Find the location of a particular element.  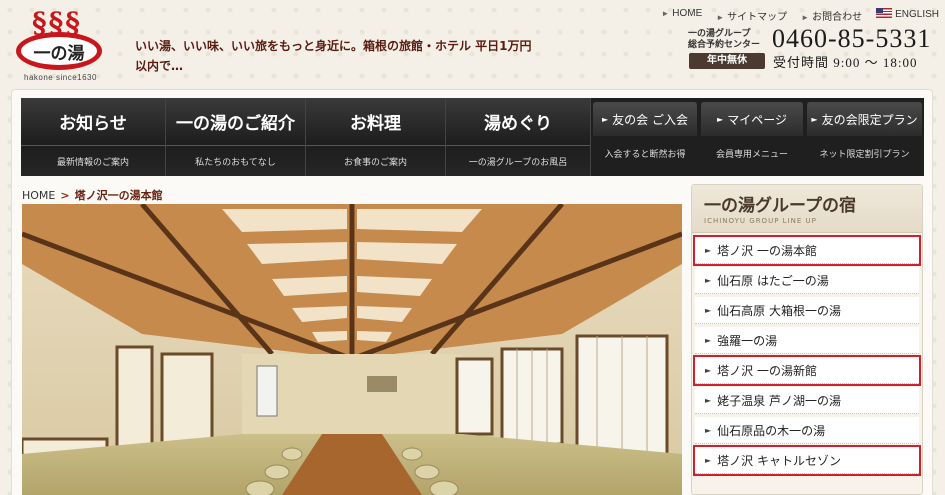

phone-number: 0460-85-5331 is located at coordinates (852, 38).